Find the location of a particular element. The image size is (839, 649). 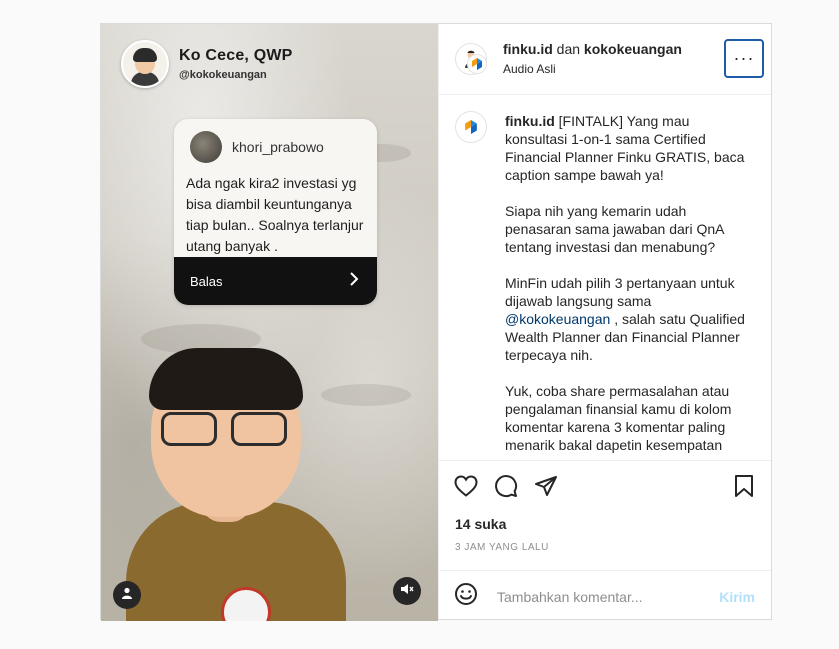

caption-mention: @kokokeuangan is located at coordinates (557, 319).